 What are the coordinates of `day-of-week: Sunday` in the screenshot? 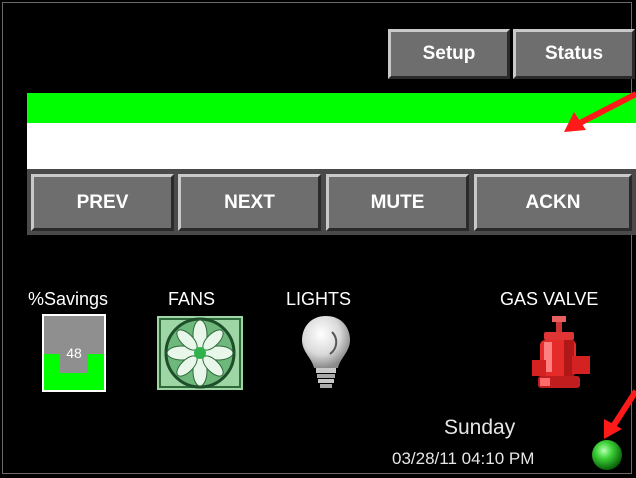 It's located at (480, 427).